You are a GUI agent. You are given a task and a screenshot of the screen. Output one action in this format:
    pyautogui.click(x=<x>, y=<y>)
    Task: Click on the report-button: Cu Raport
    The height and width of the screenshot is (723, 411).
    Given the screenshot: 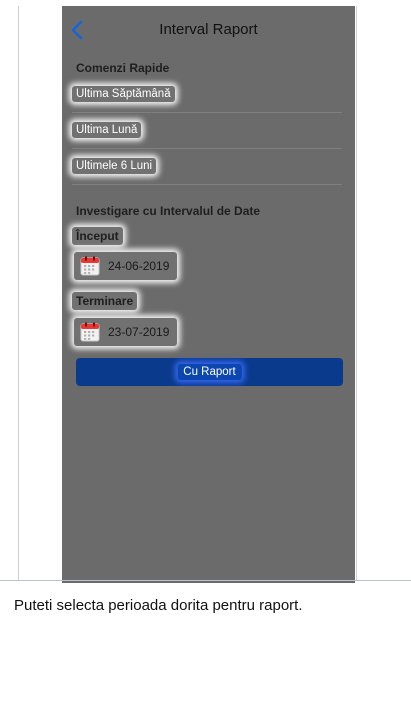 What is the action you would take?
    pyautogui.click(x=209, y=372)
    